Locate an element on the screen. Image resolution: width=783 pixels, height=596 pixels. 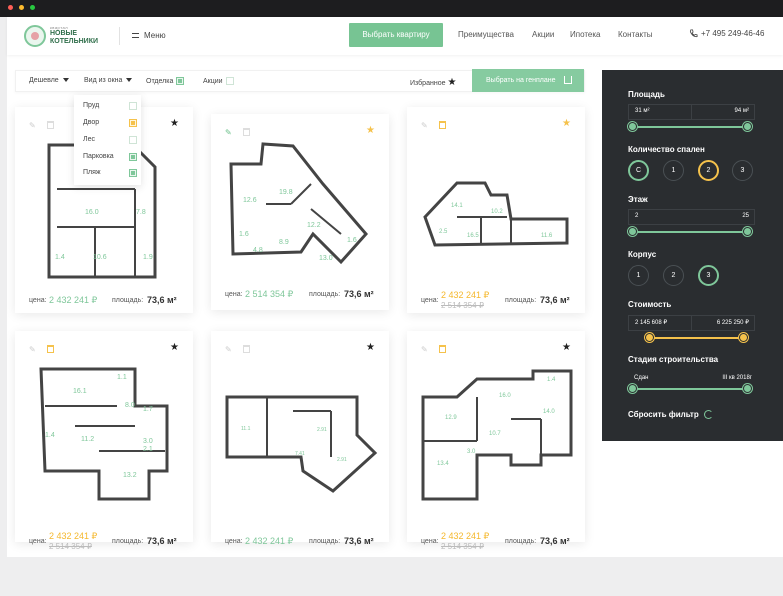
bedrooms-filter-title: Количество спален is located at coordinates (666, 149).